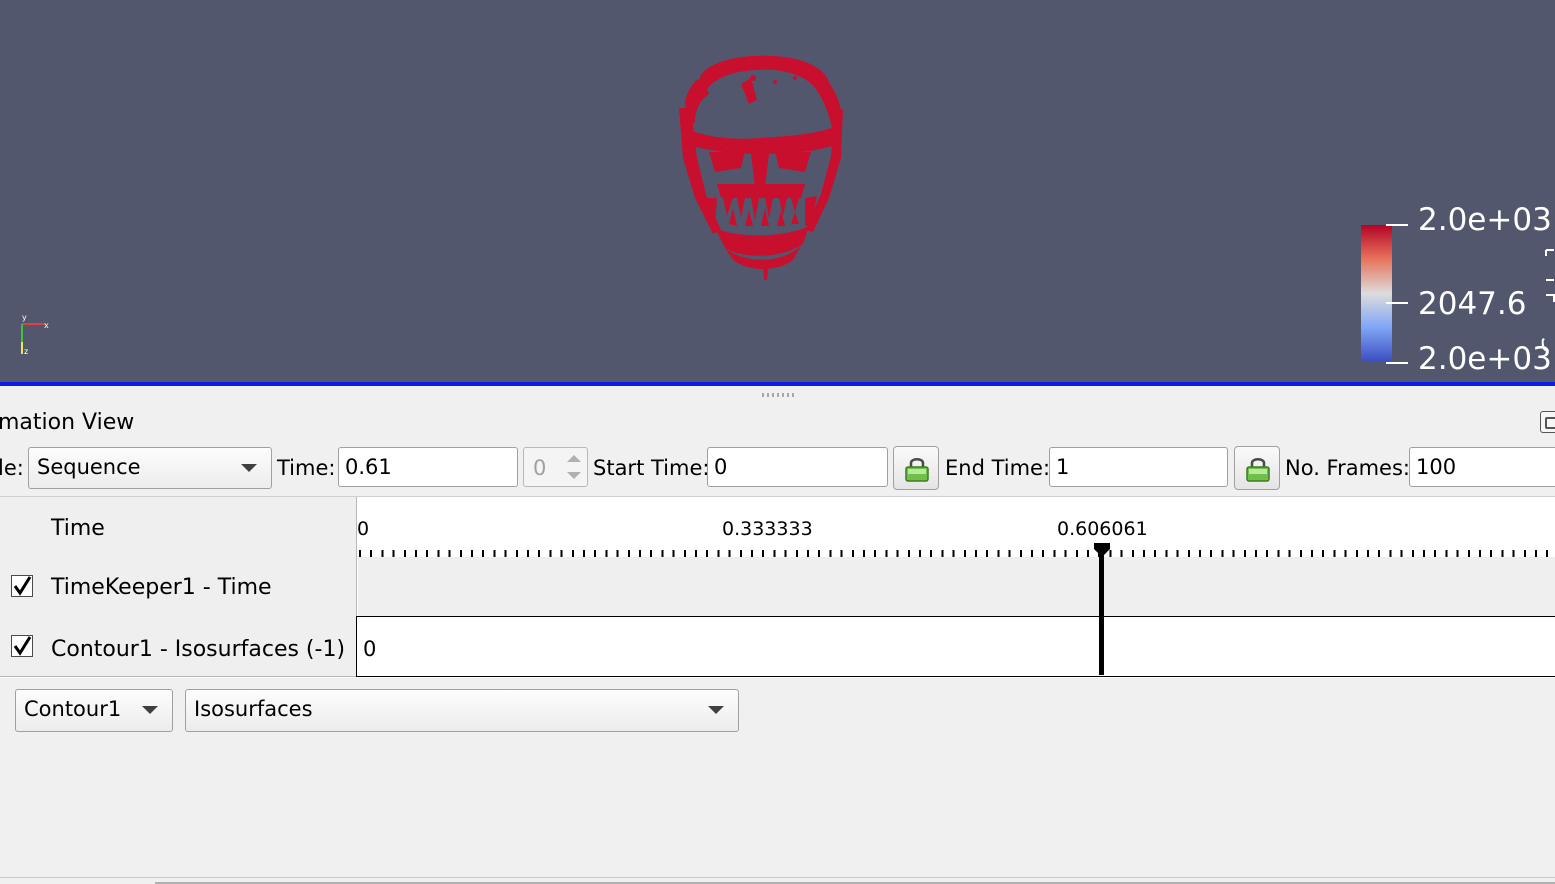 The image size is (1555, 884). Describe the element at coordinates (1482, 467) in the screenshot. I see `frames-input: 100` at that location.